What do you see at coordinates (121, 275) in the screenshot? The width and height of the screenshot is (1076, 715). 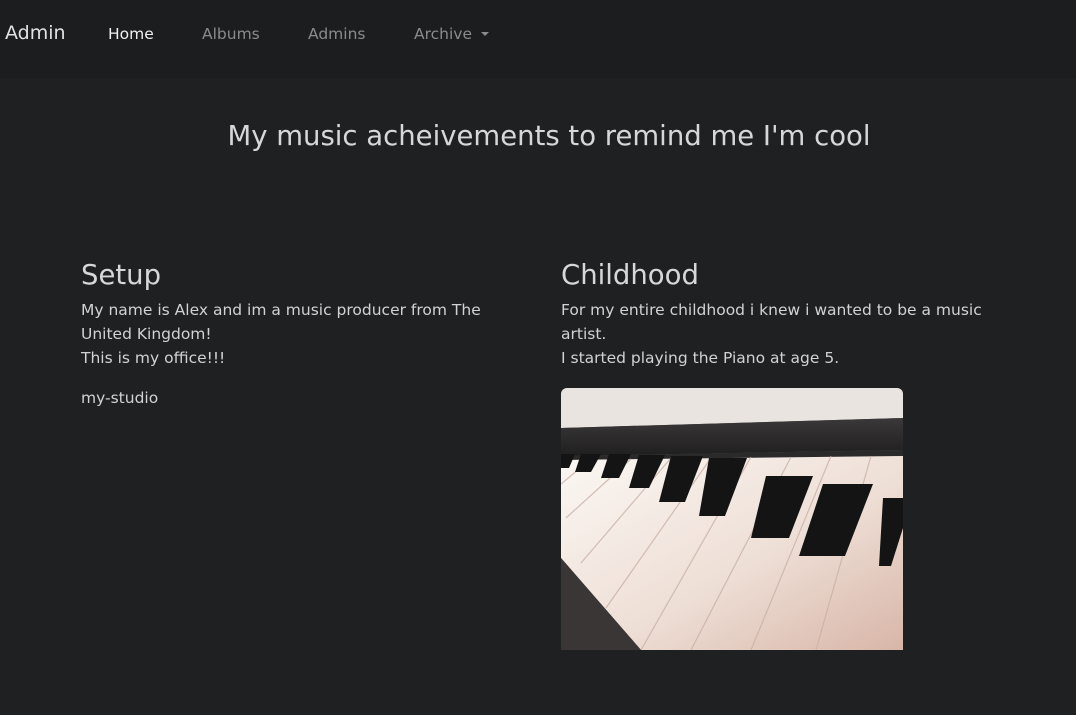 I see `setup-heading: Setup` at bounding box center [121, 275].